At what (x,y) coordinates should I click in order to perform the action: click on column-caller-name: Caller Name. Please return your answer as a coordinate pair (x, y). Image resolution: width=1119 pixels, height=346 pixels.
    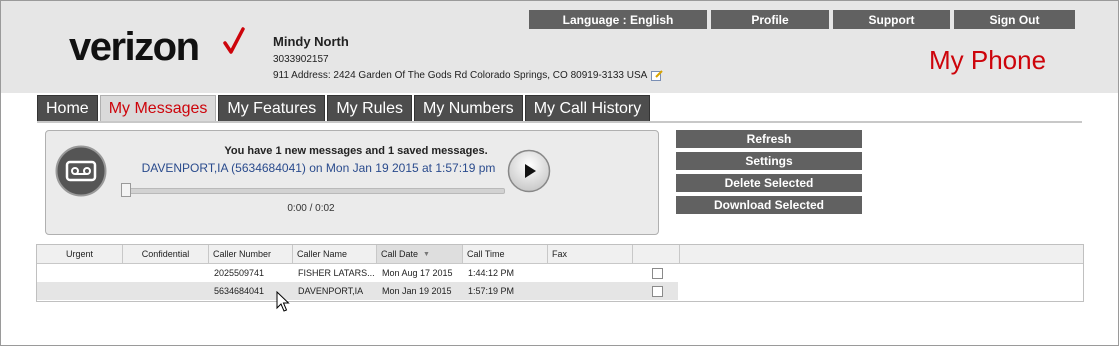
    Looking at the image, I should click on (335, 254).